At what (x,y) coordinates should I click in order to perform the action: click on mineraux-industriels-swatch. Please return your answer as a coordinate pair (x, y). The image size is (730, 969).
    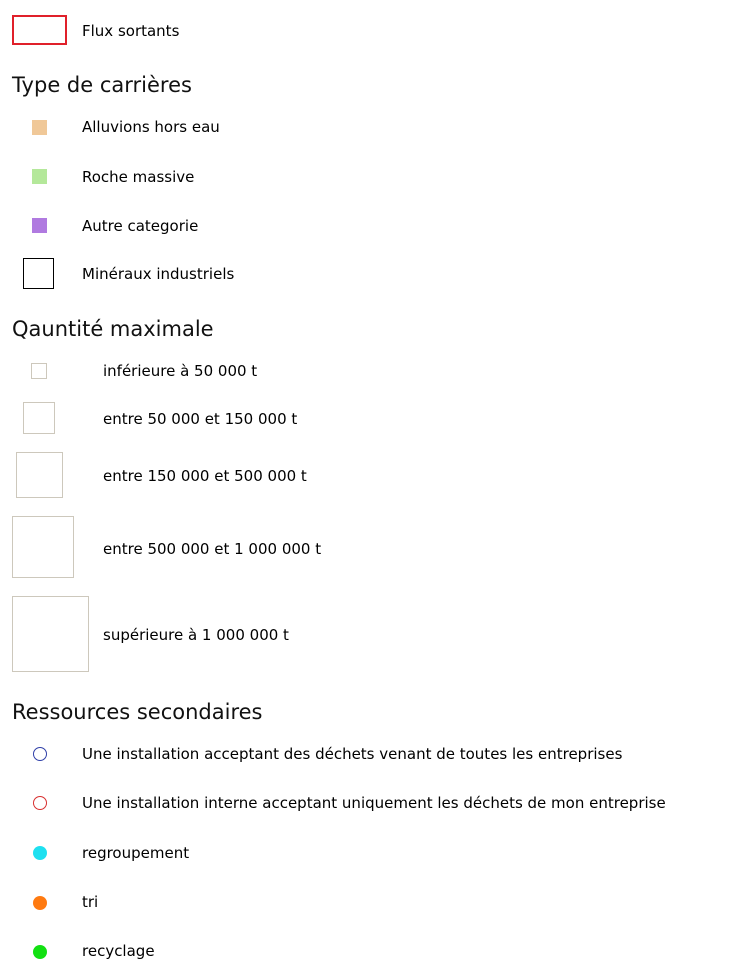
    Looking at the image, I should click on (38, 273).